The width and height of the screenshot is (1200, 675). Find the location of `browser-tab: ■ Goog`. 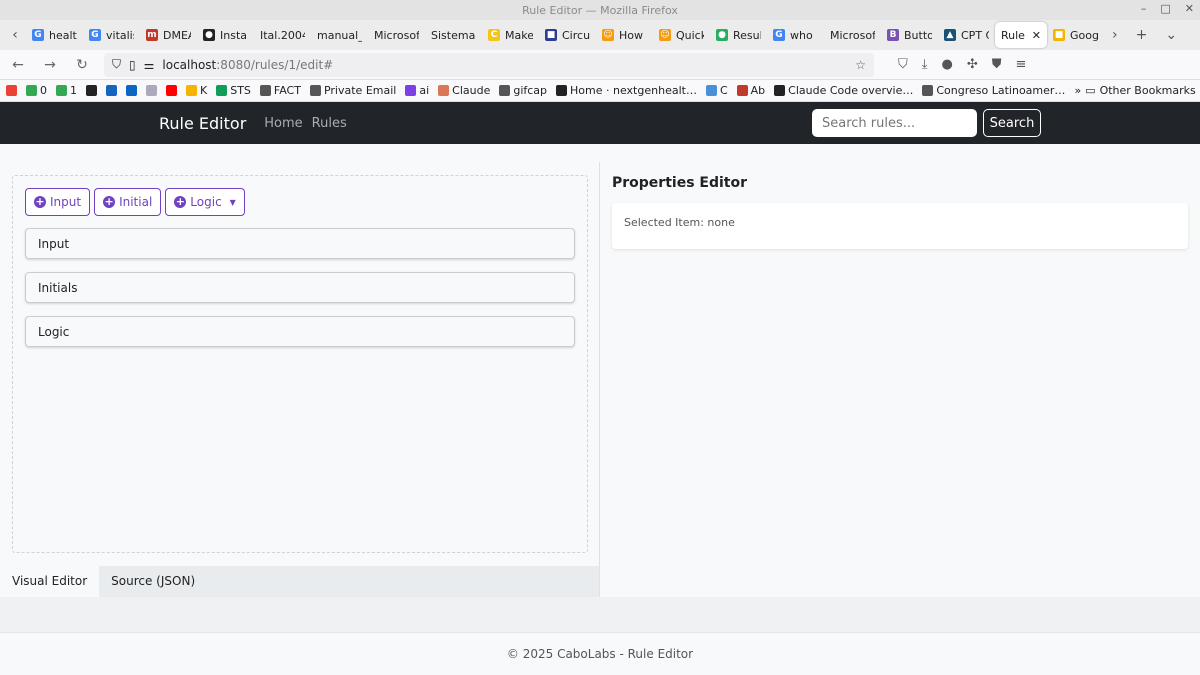

browser-tab: ■ Goog is located at coordinates (1075, 35).